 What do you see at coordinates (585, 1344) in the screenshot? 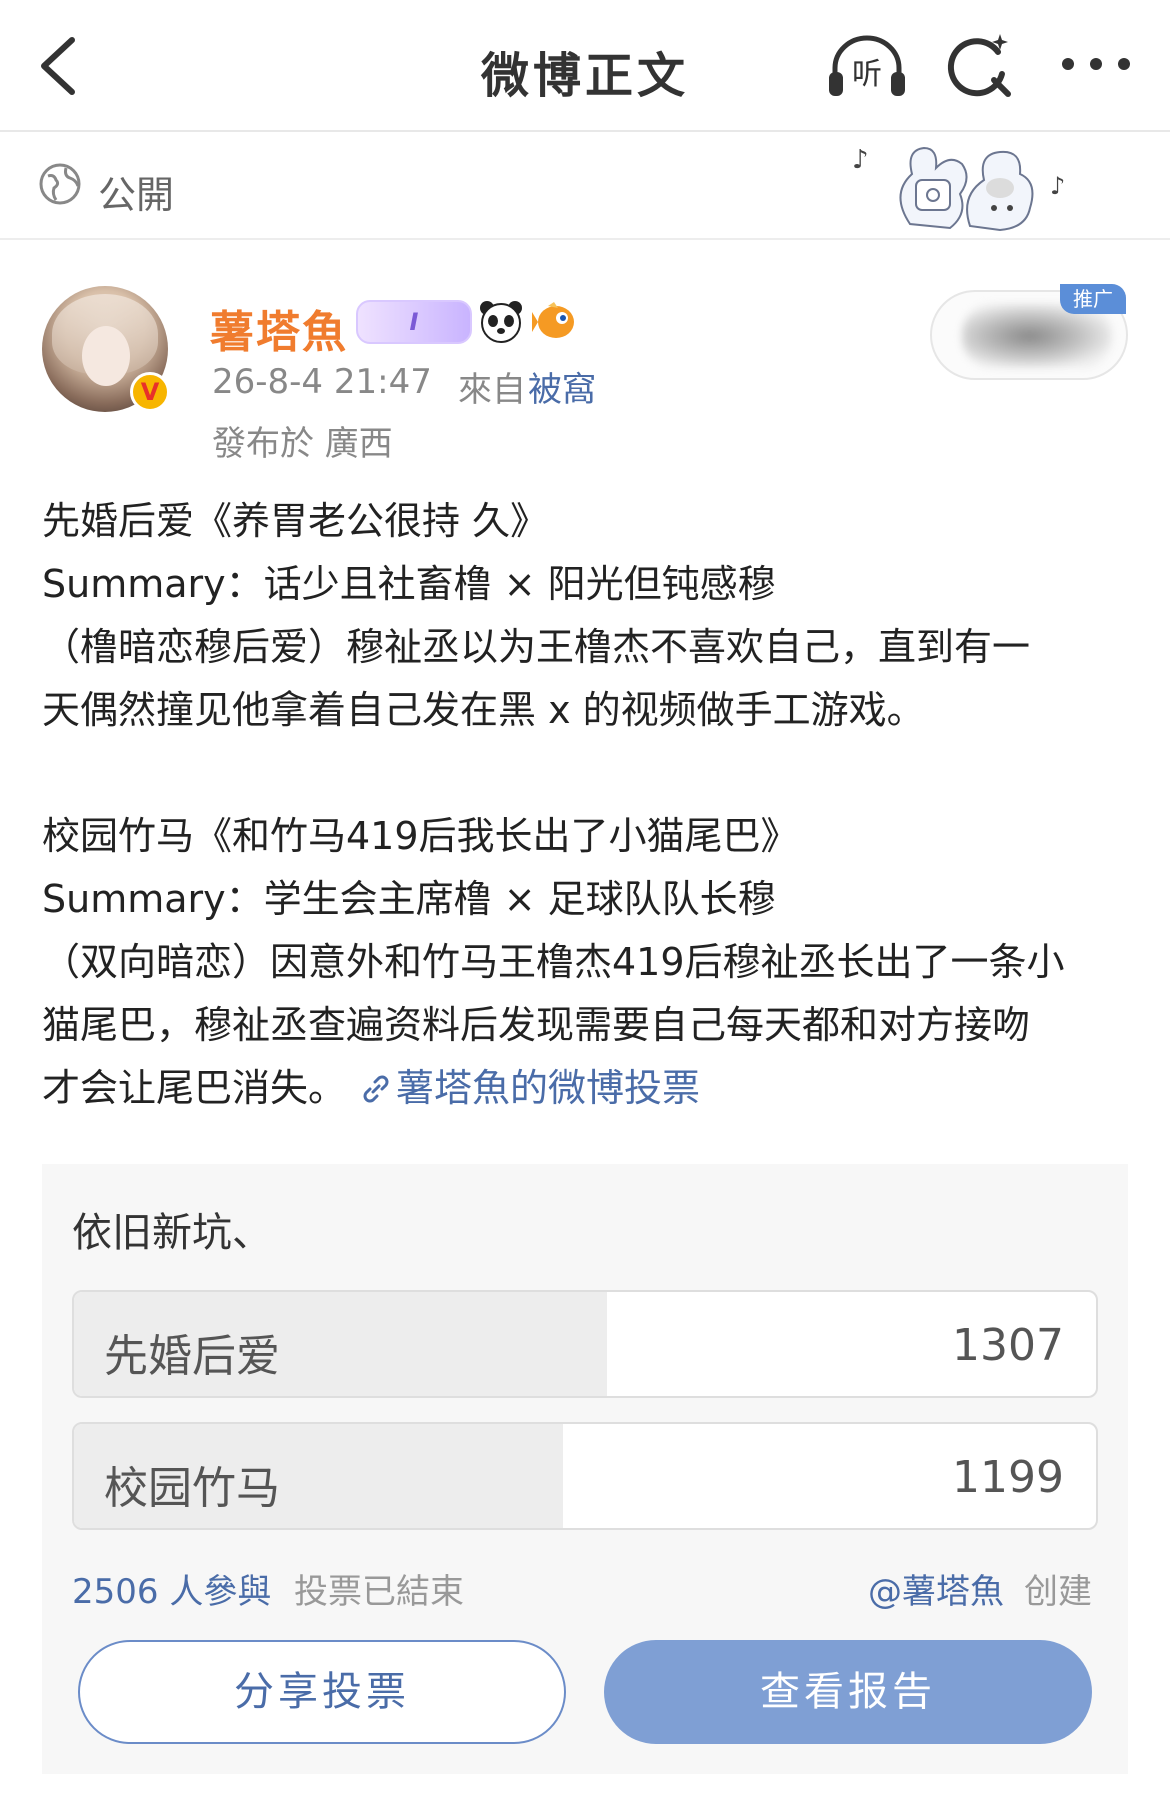
I see `poll-option: 先婚后爱 1307` at bounding box center [585, 1344].